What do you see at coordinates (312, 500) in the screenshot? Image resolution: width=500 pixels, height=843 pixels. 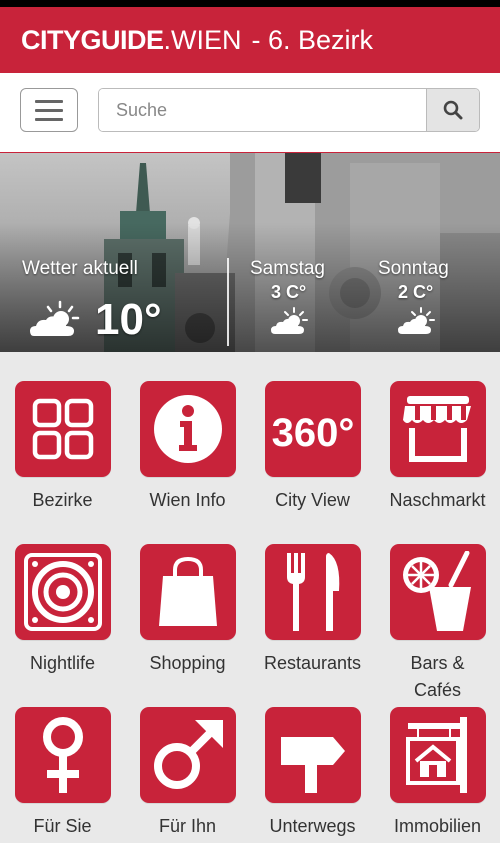 I see `tile-label: City View` at bounding box center [312, 500].